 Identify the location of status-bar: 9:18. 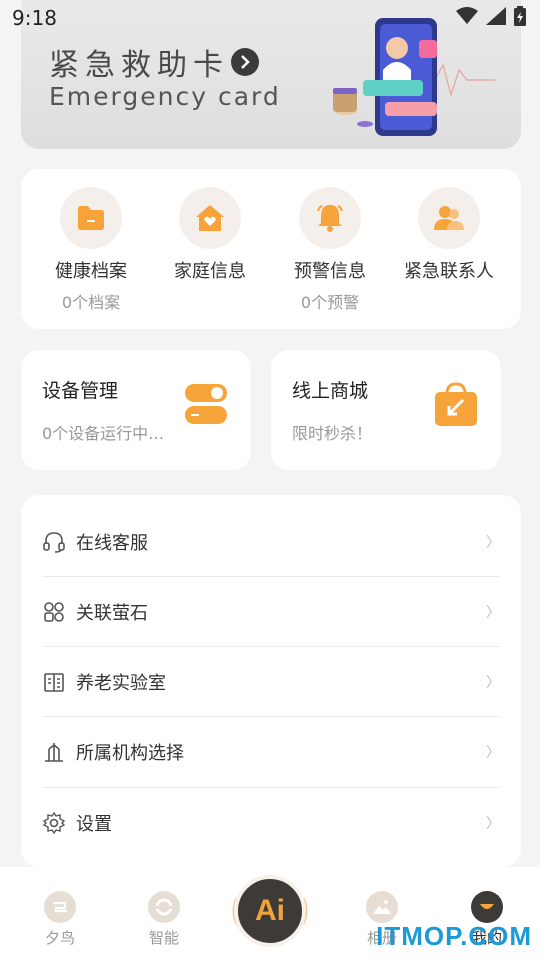
(270, 18).